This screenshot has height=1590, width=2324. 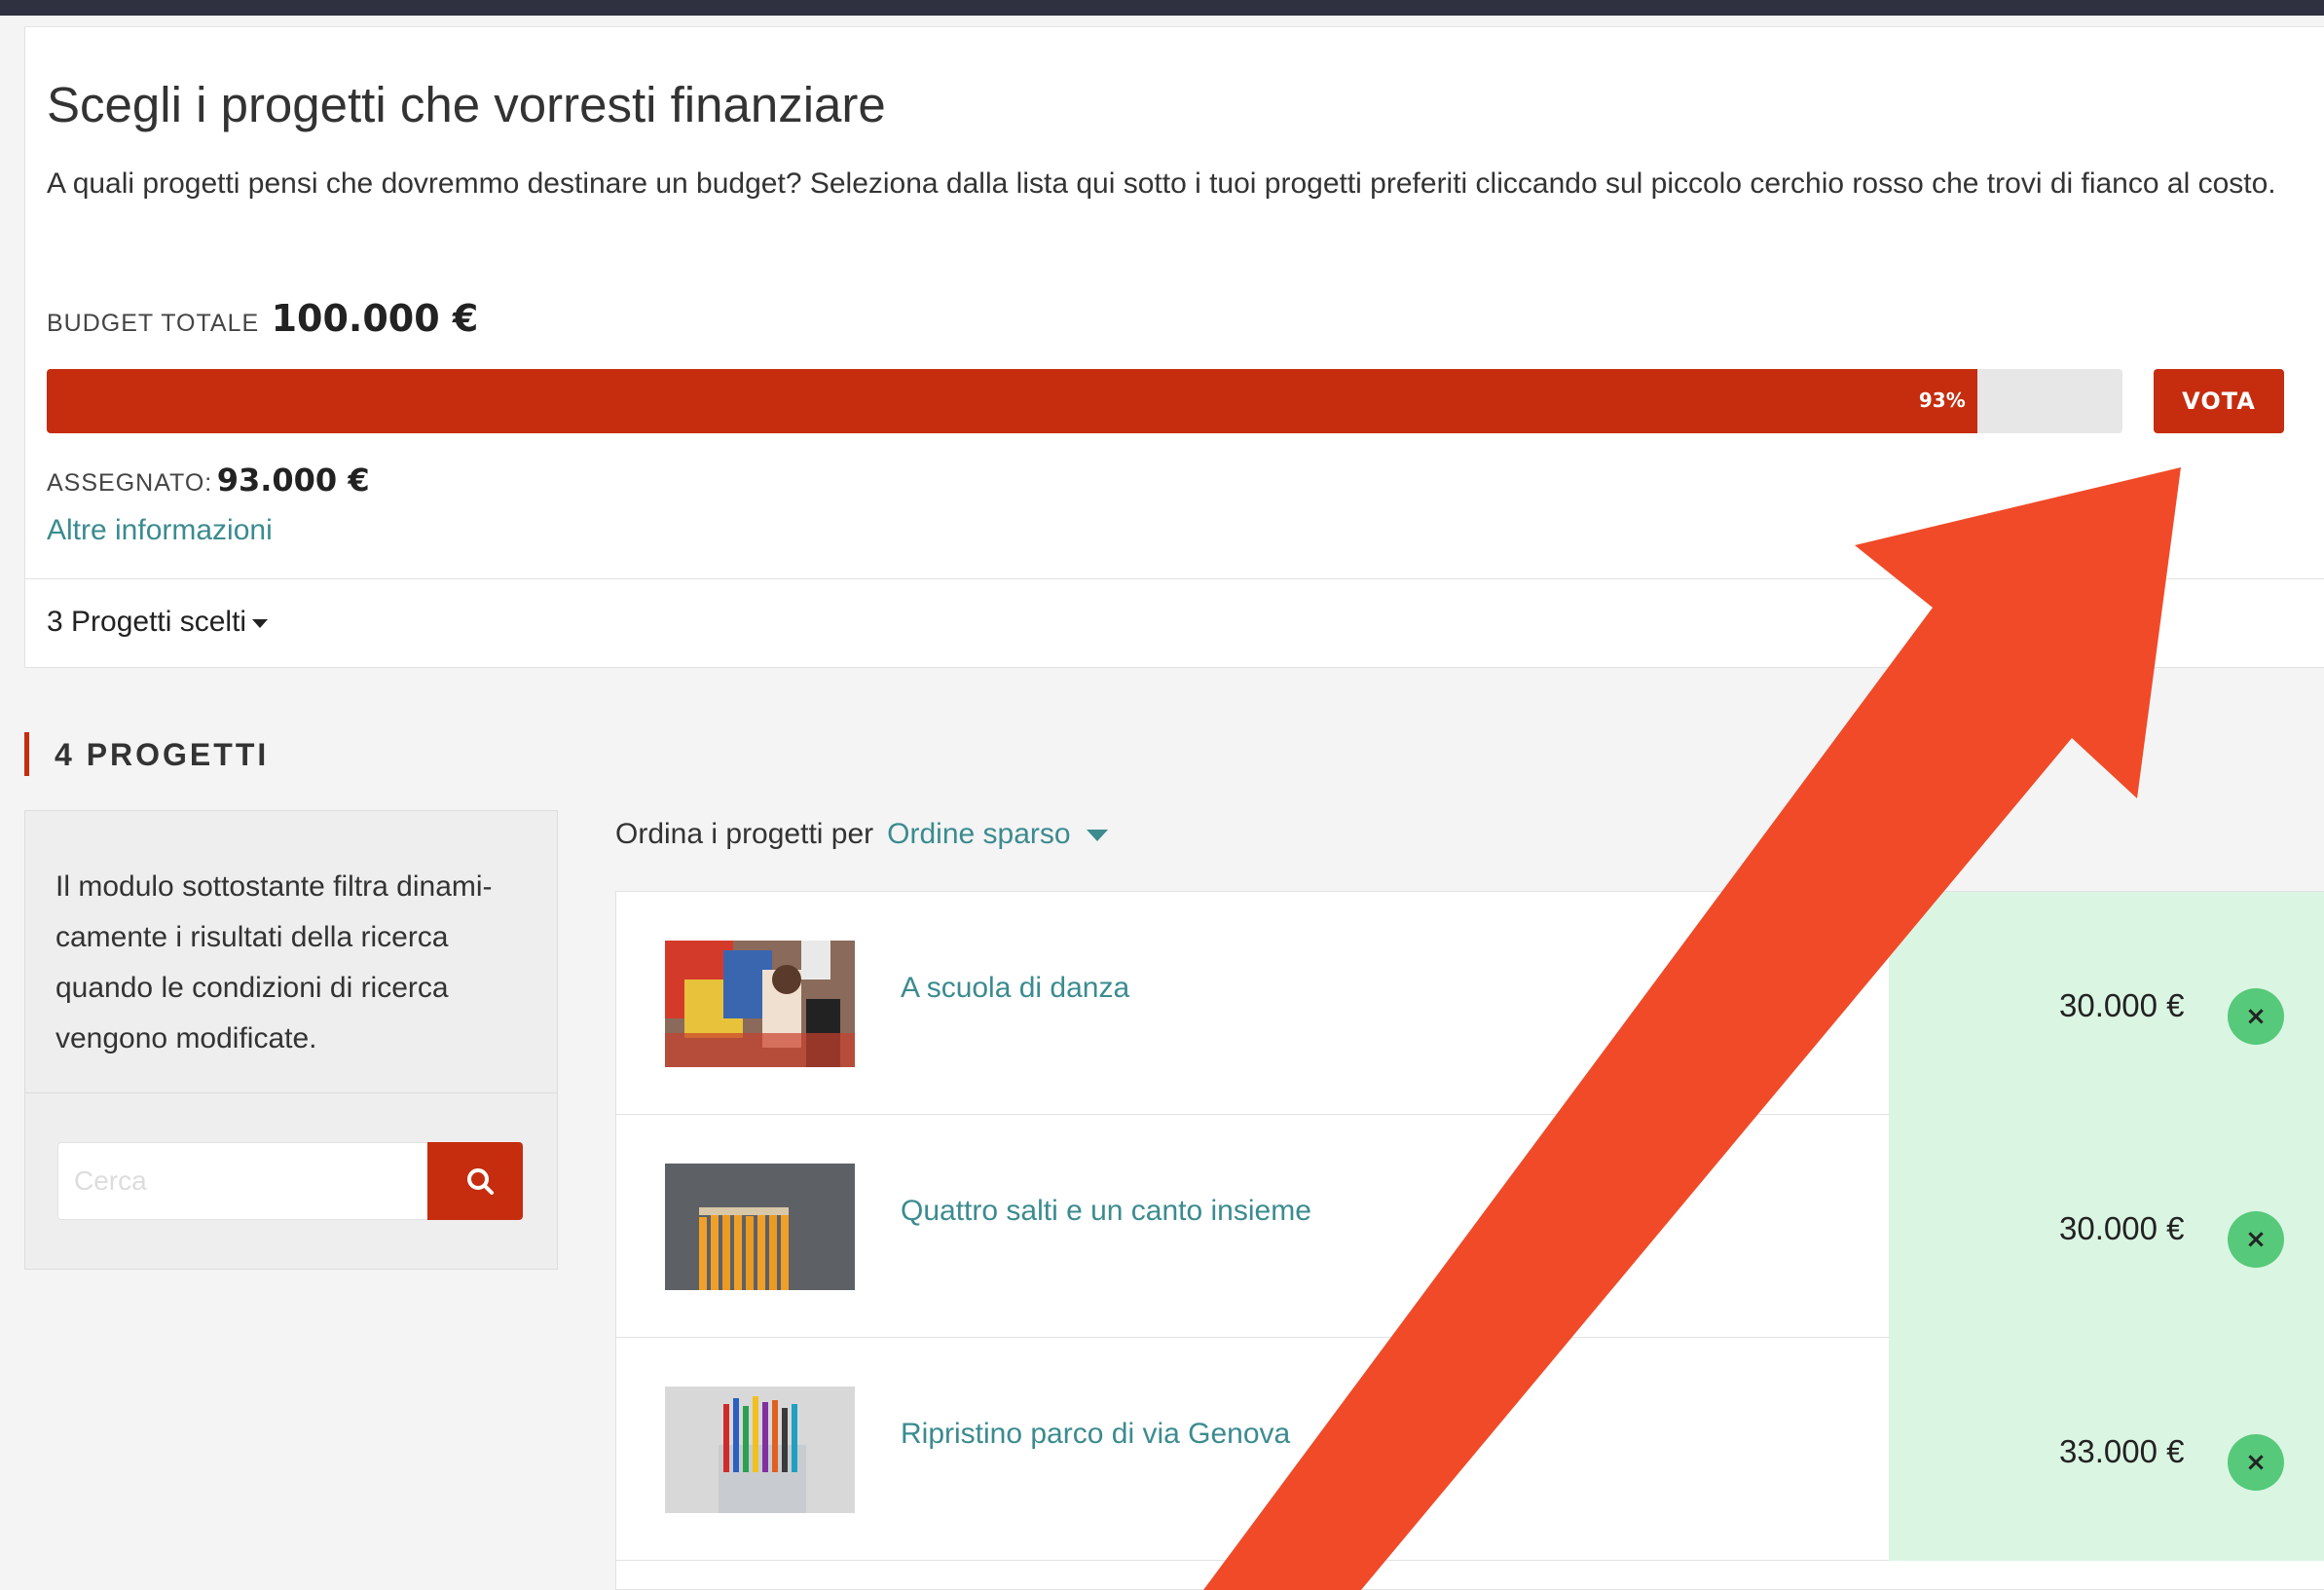 I want to click on budget-progress-label: 93%, so click(x=1942, y=400).